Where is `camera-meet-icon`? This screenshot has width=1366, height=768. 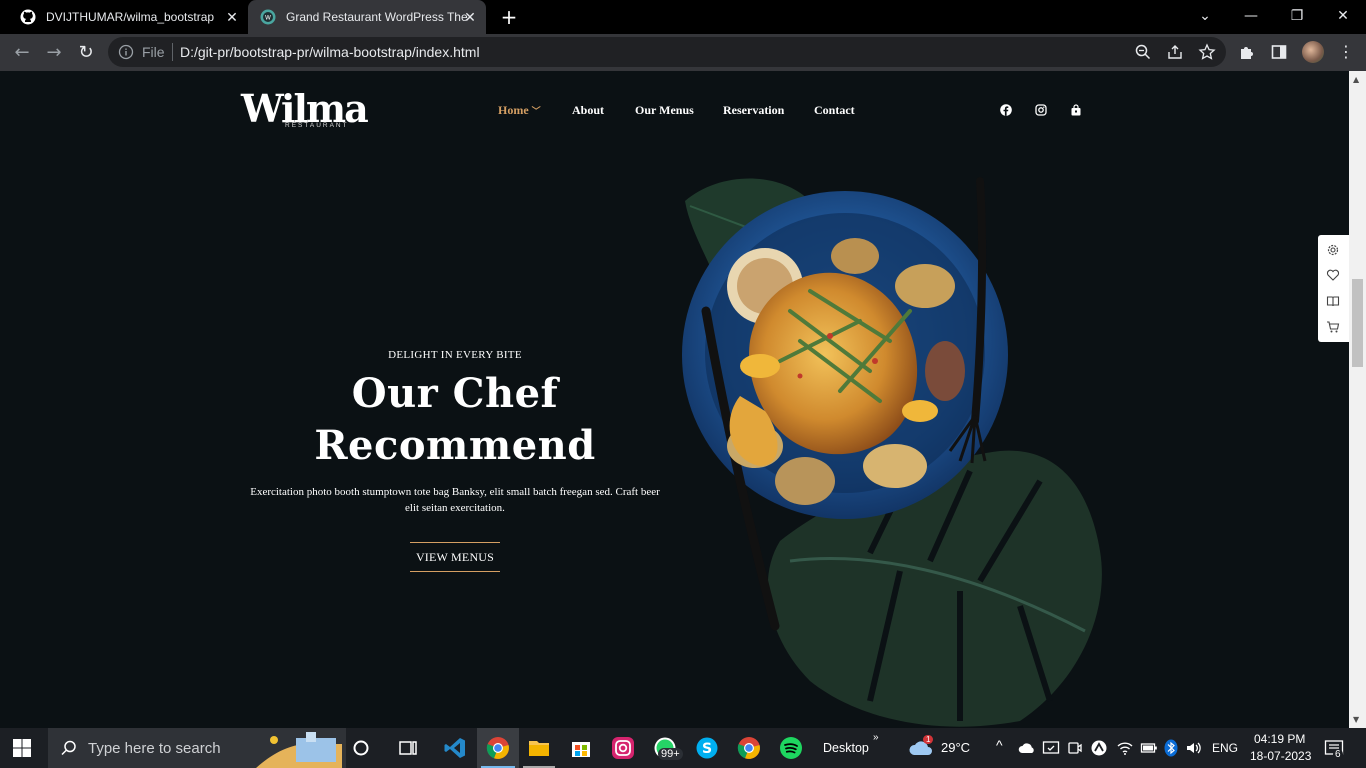 camera-meet-icon is located at coordinates (1075, 748).